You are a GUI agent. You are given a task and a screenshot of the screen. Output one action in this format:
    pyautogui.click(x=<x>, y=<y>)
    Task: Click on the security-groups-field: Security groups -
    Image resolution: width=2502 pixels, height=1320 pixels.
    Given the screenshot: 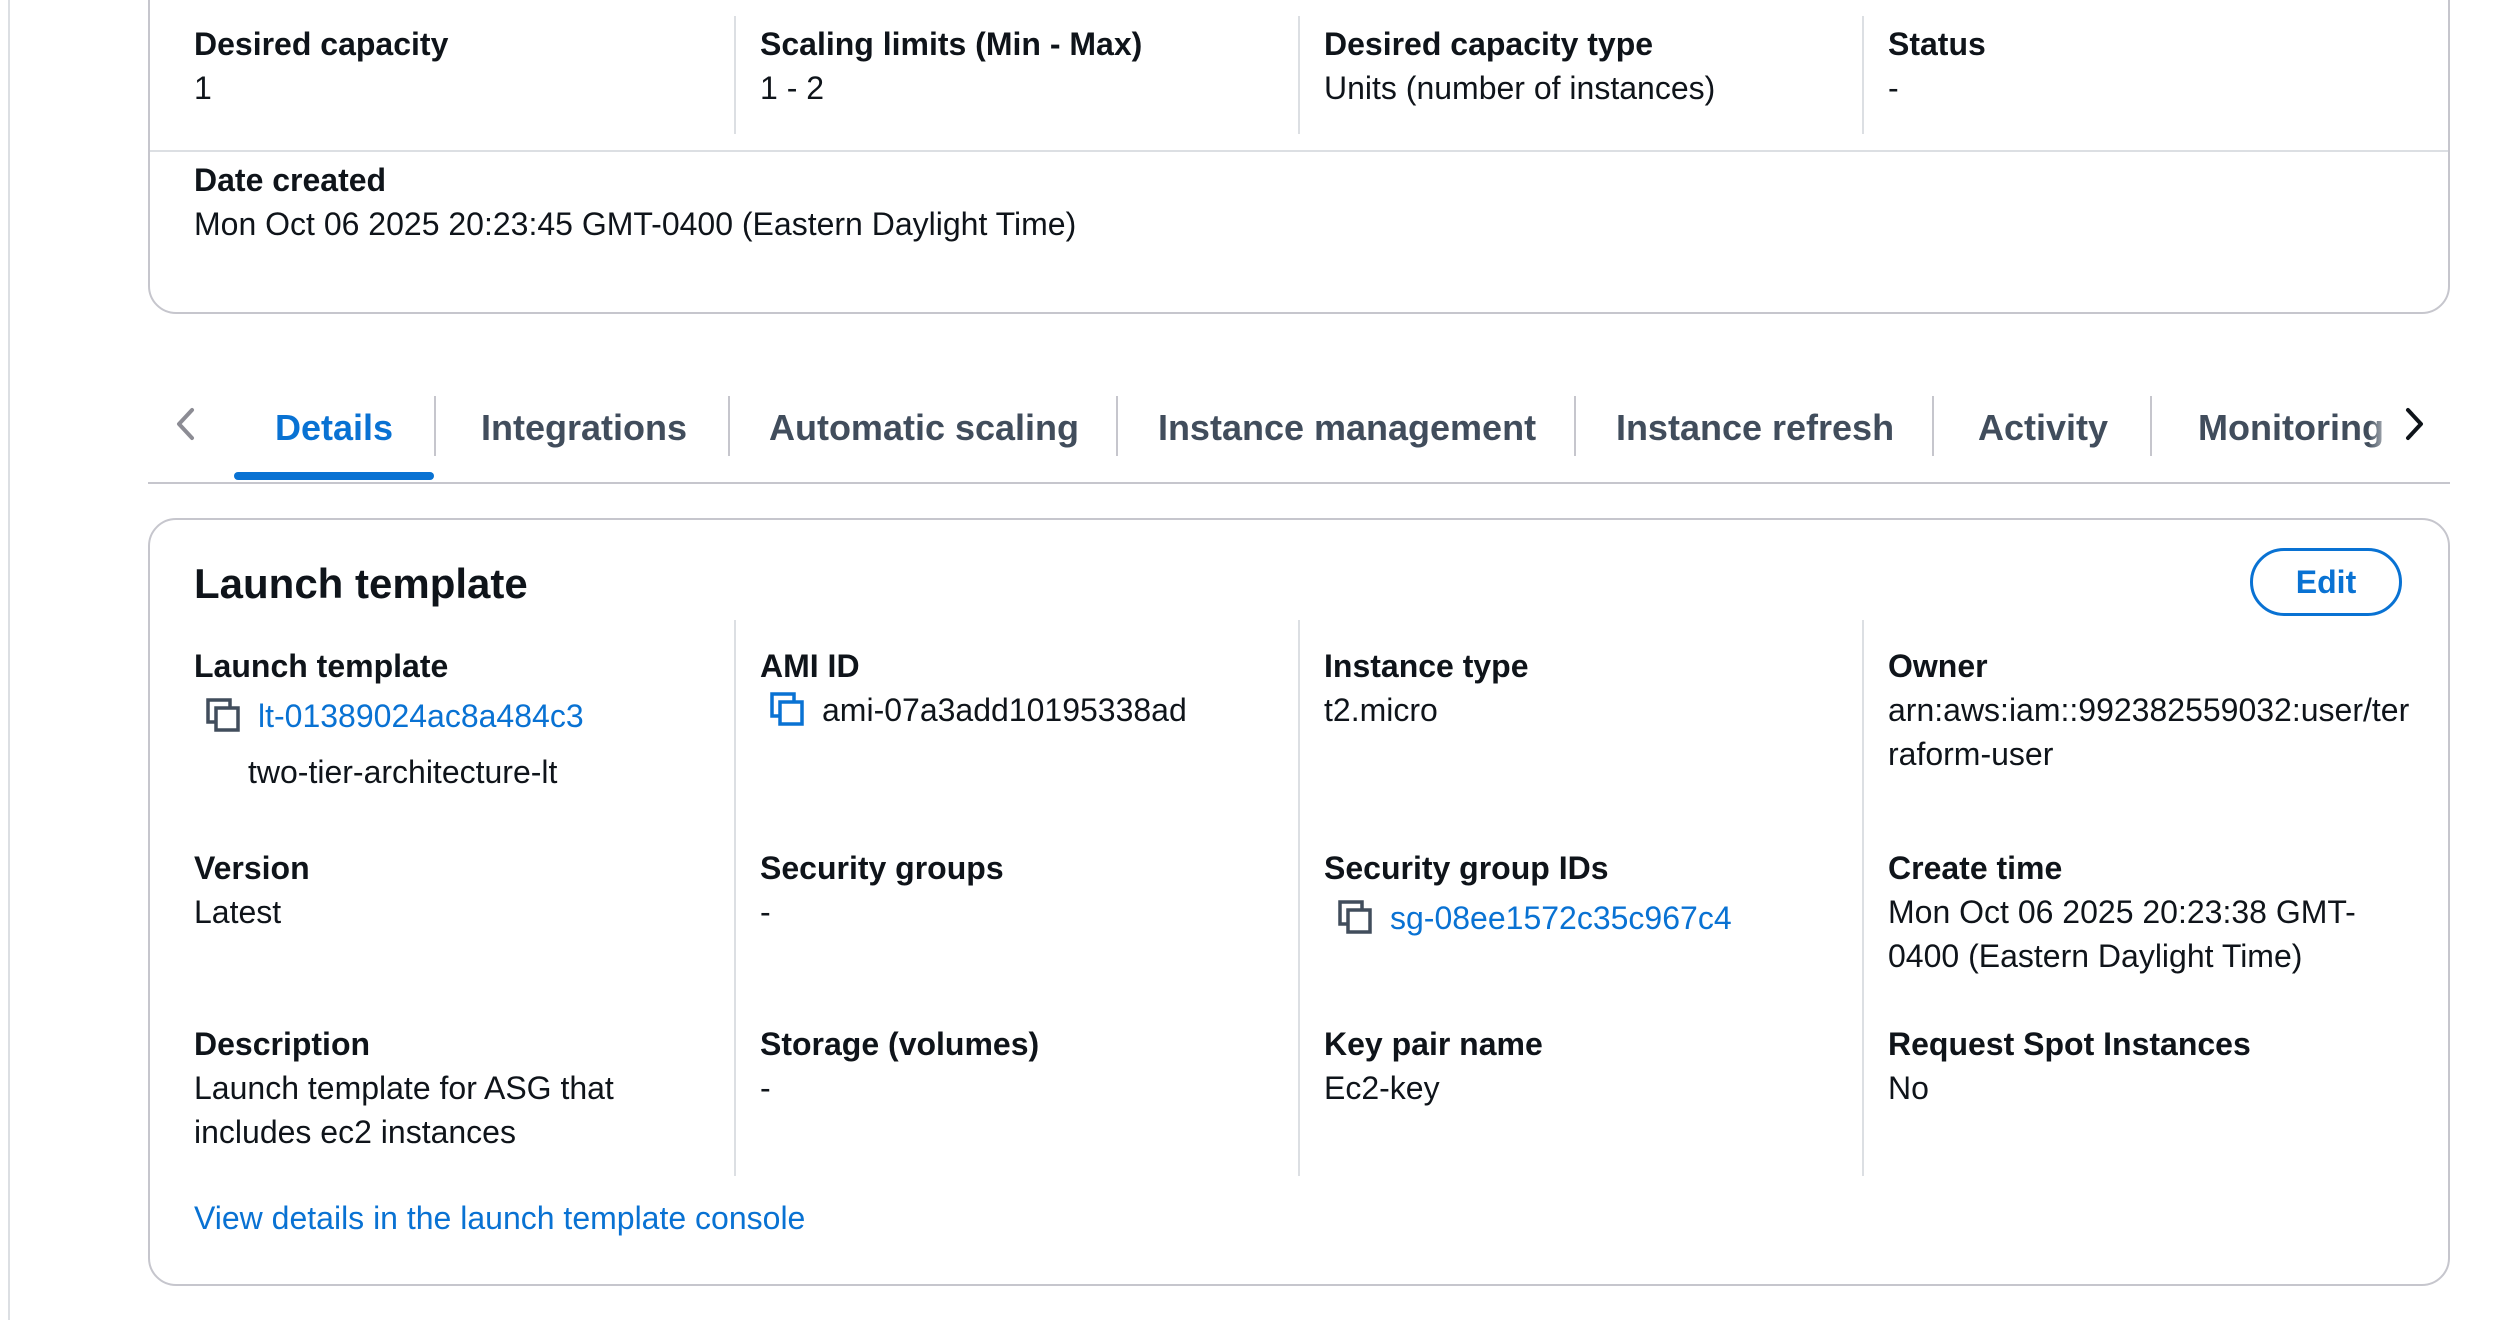 What is the action you would take?
    pyautogui.click(x=882, y=890)
    